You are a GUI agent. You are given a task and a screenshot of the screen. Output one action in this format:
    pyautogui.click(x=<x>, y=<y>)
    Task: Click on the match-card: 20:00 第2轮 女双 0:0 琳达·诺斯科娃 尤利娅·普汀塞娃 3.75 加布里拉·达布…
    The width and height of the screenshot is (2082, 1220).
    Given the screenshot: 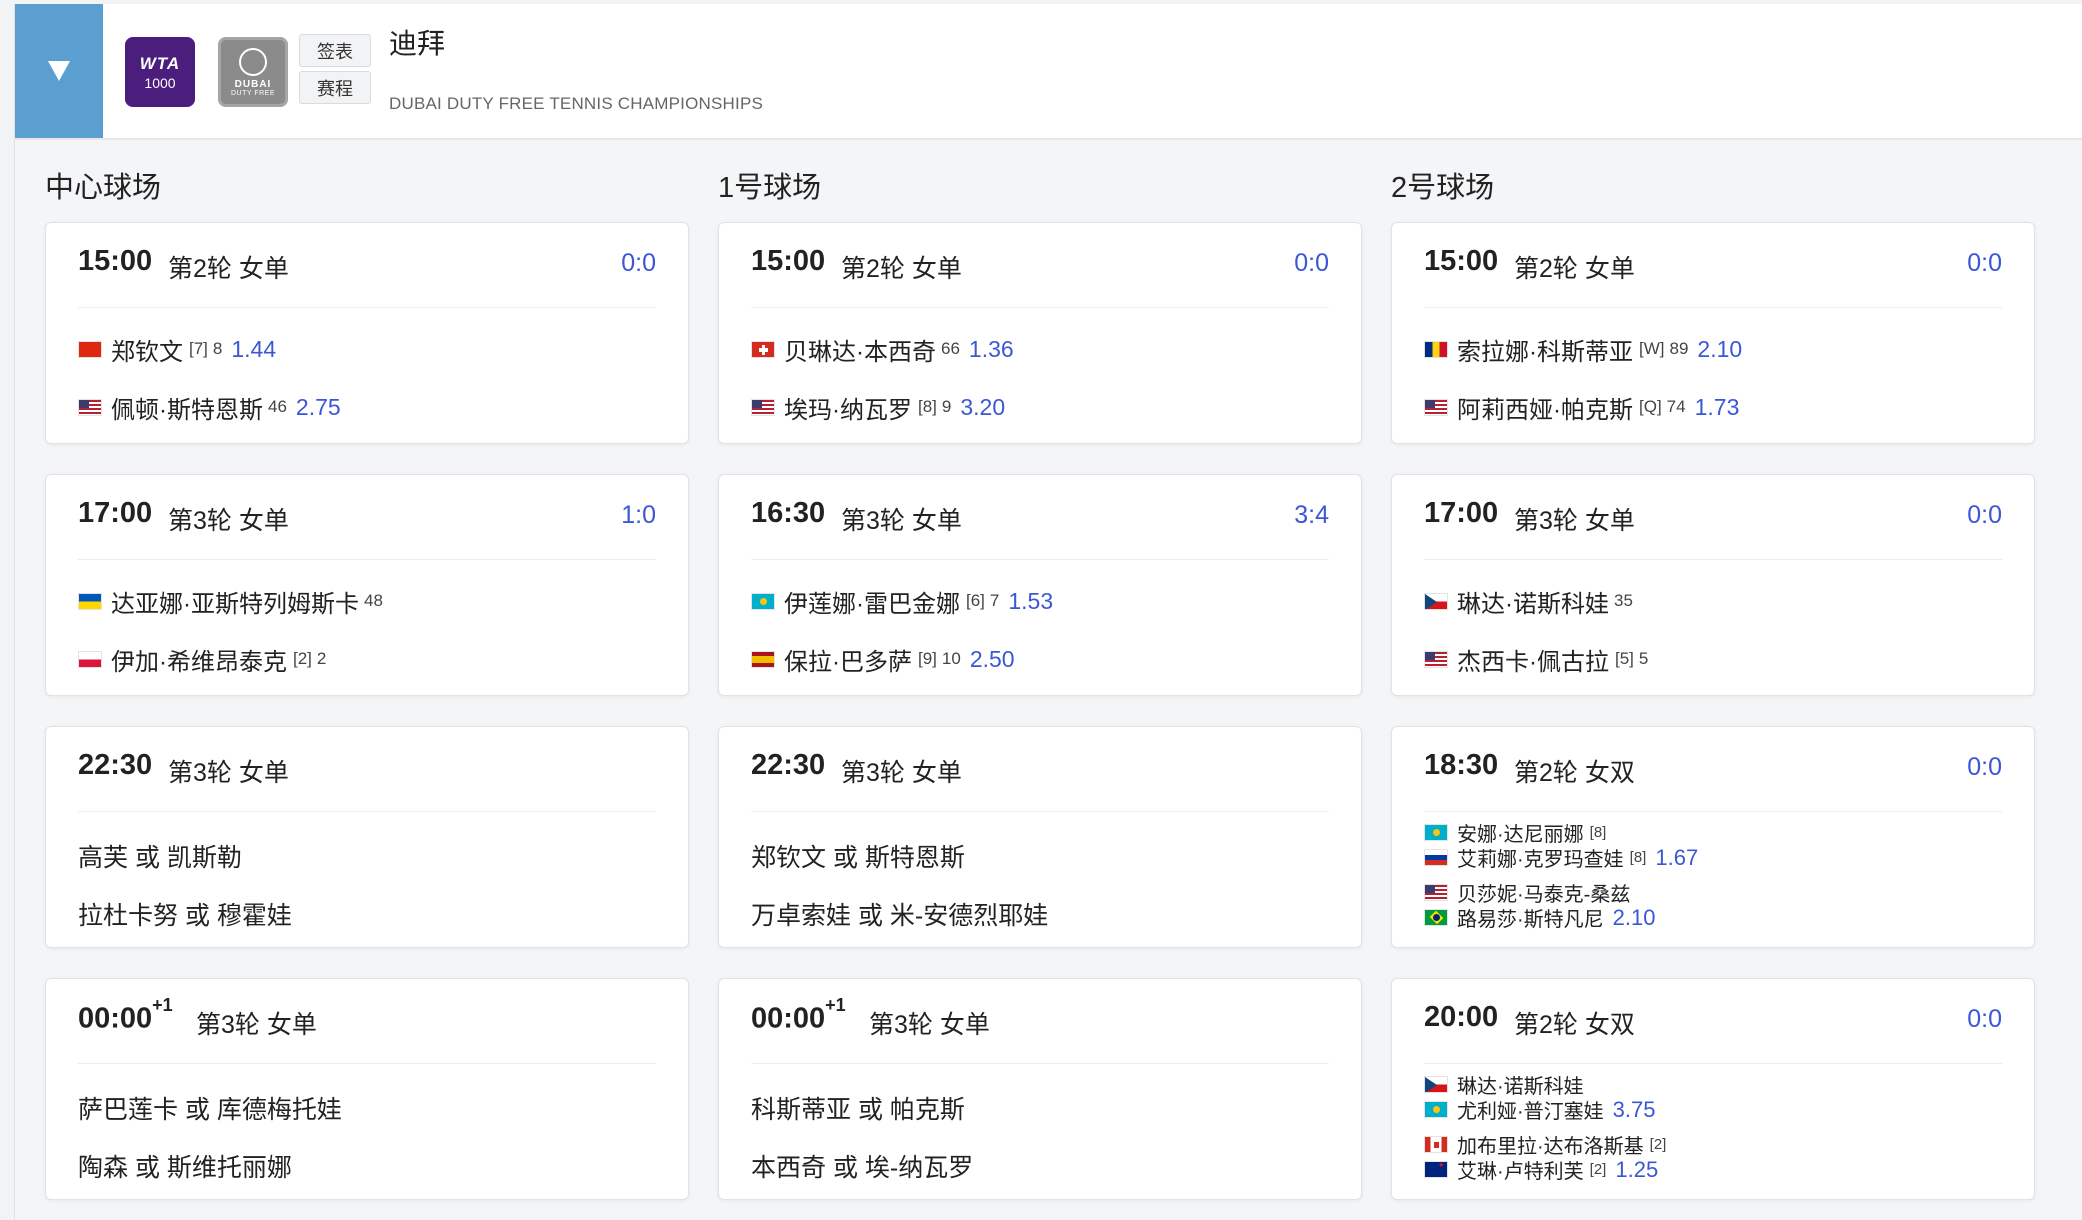 What is the action you would take?
    pyautogui.click(x=1713, y=1089)
    